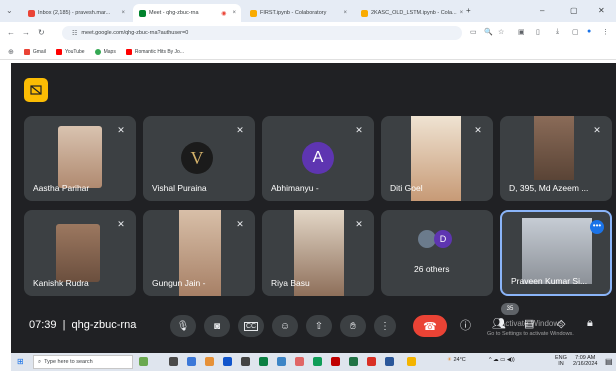 The height and width of the screenshot is (371, 616). What do you see at coordinates (253, 13) in the screenshot?
I see `colab-icon` at bounding box center [253, 13].